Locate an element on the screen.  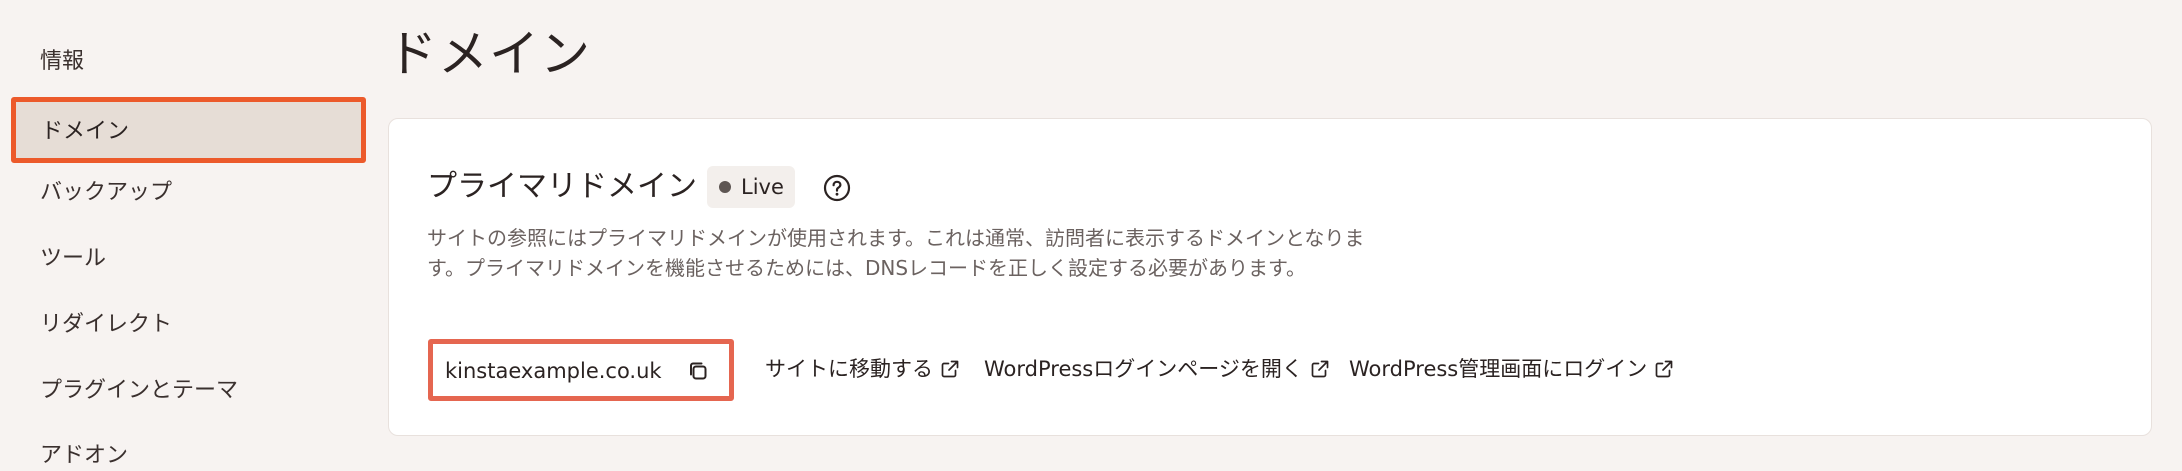
sidebar-item-info: 情報 is located at coordinates (62, 62).